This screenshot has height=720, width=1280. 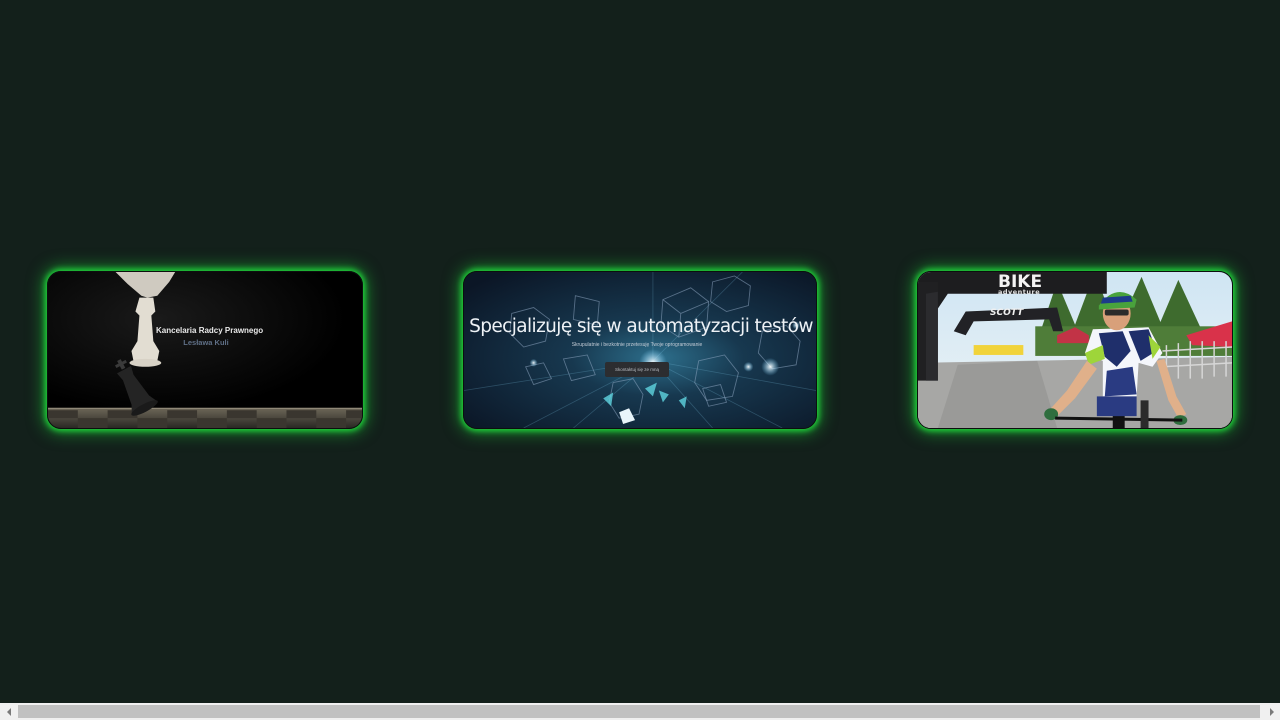 I want to click on bike-adventure-preview-image, so click(x=1075, y=350).